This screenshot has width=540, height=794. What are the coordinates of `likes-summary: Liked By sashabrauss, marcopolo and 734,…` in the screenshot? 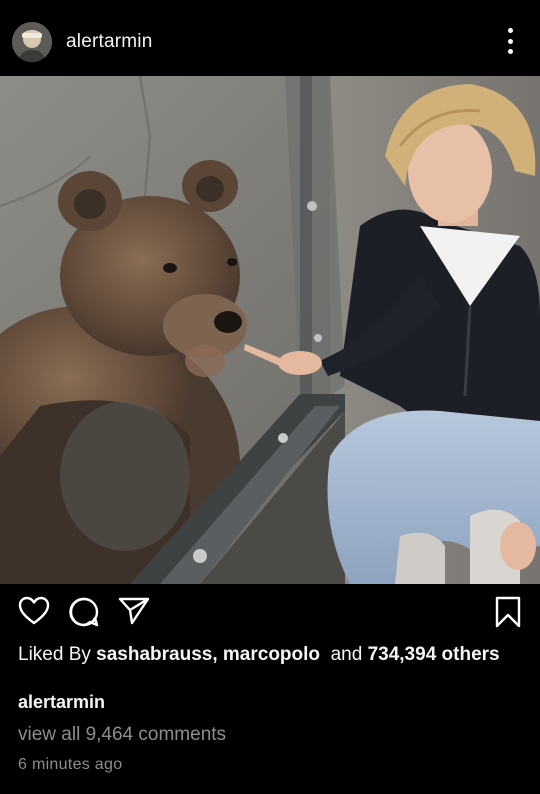 It's located at (270, 654).